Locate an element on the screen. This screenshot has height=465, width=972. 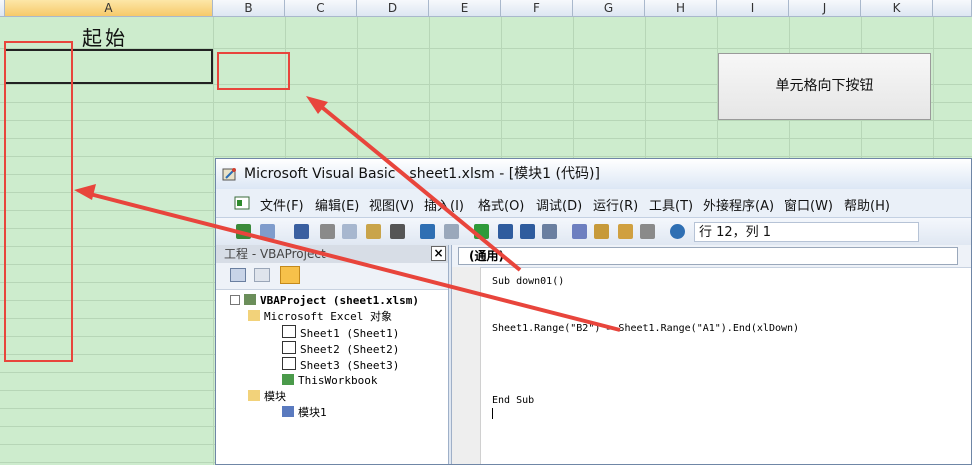
redo-icon is located at coordinates (451, 231).